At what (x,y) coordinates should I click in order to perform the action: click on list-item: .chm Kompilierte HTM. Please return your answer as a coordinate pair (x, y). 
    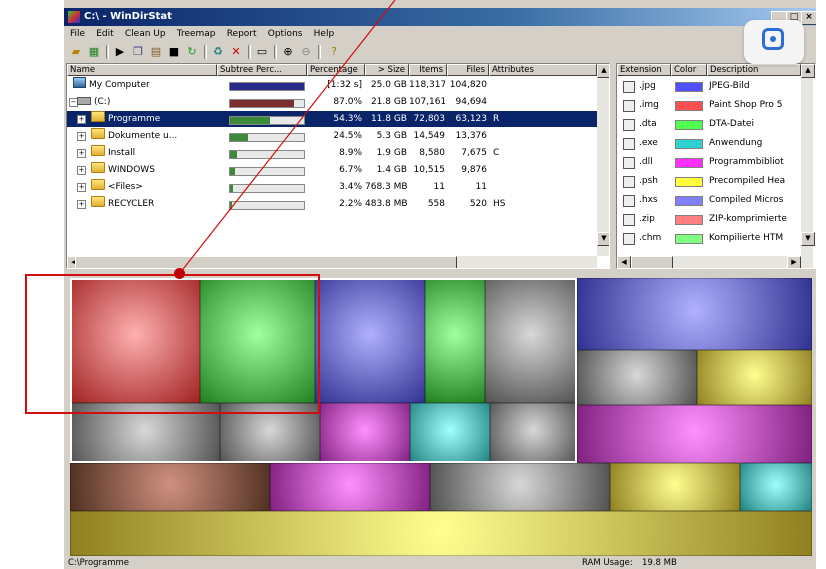
    Looking at the image, I should click on (716, 238).